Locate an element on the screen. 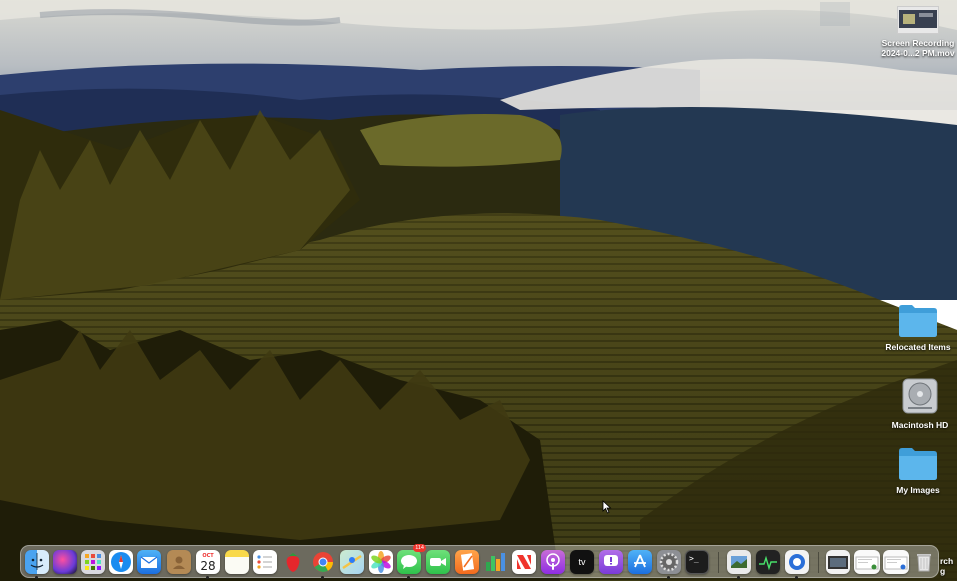 This screenshot has width=957, height=581. safari-icon is located at coordinates (121, 562).